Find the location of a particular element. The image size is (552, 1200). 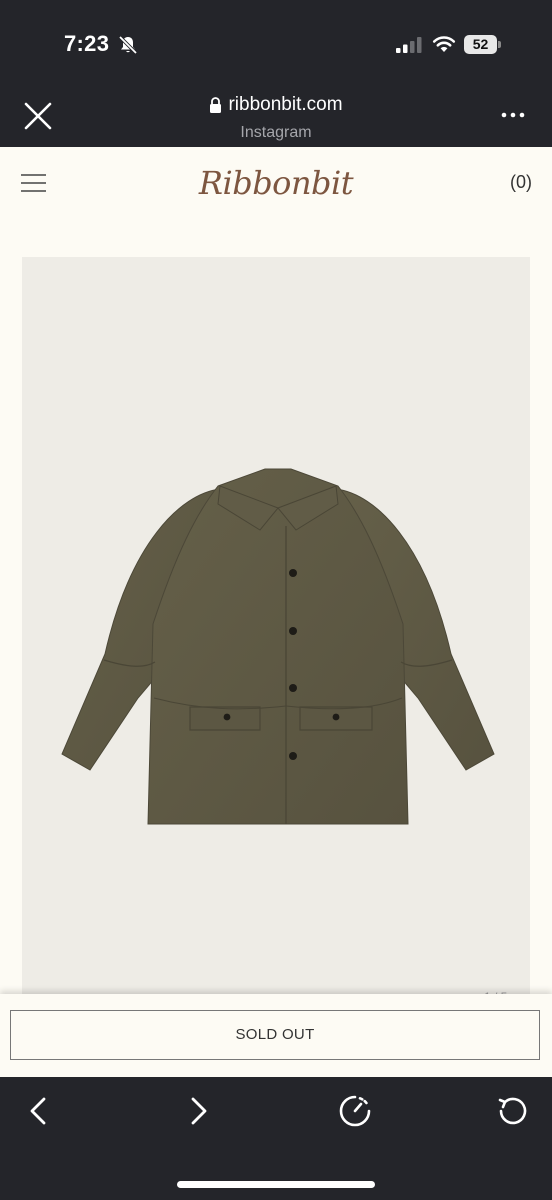

url-source: Instagram is located at coordinates (276, 132).